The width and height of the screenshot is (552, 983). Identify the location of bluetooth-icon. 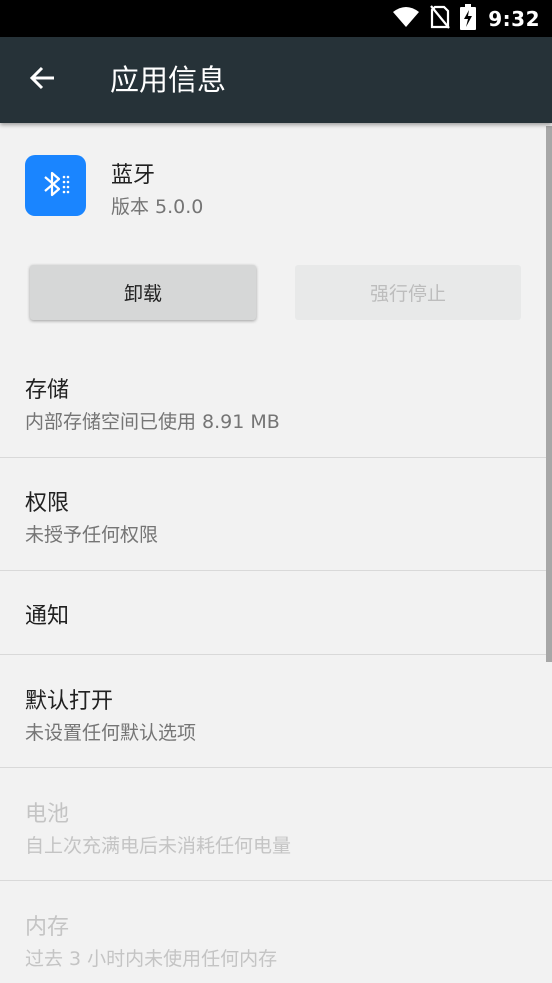
(56, 186).